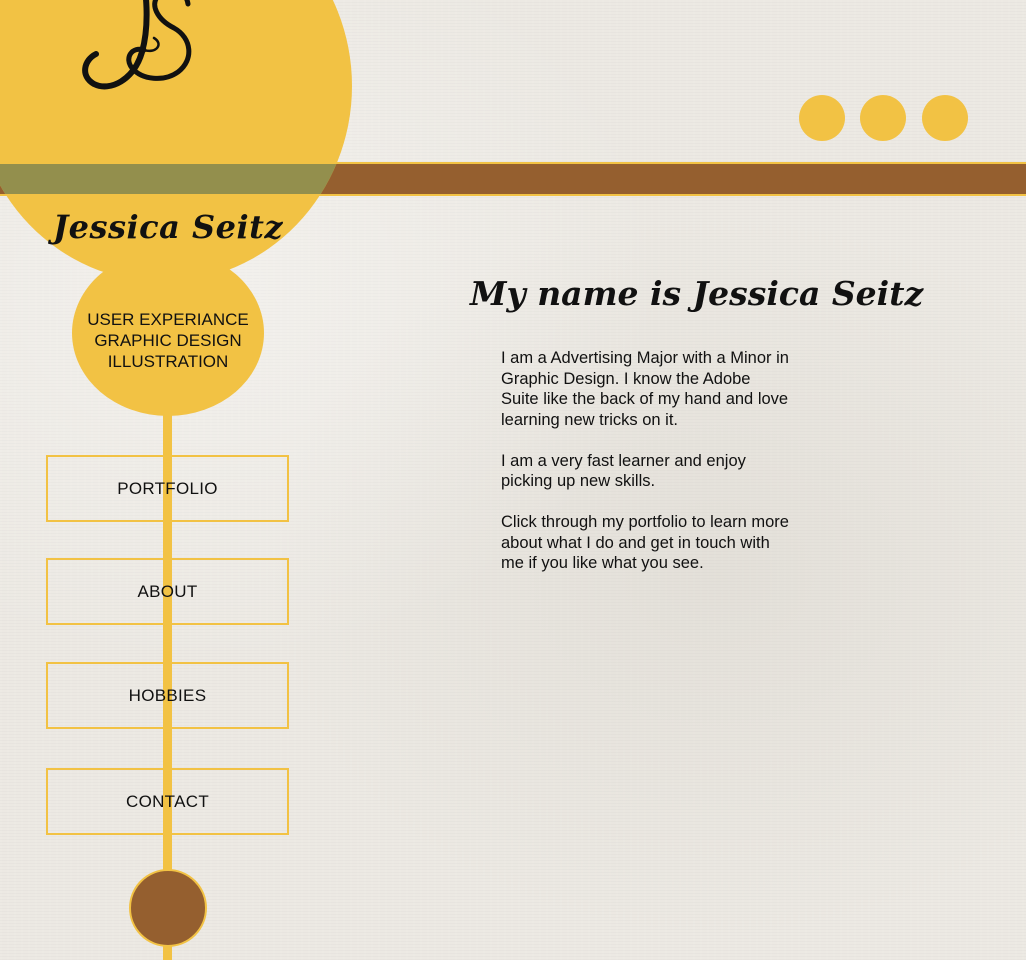 The image size is (1026, 960). I want to click on nav-contact-button: CONTACT, so click(167, 801).